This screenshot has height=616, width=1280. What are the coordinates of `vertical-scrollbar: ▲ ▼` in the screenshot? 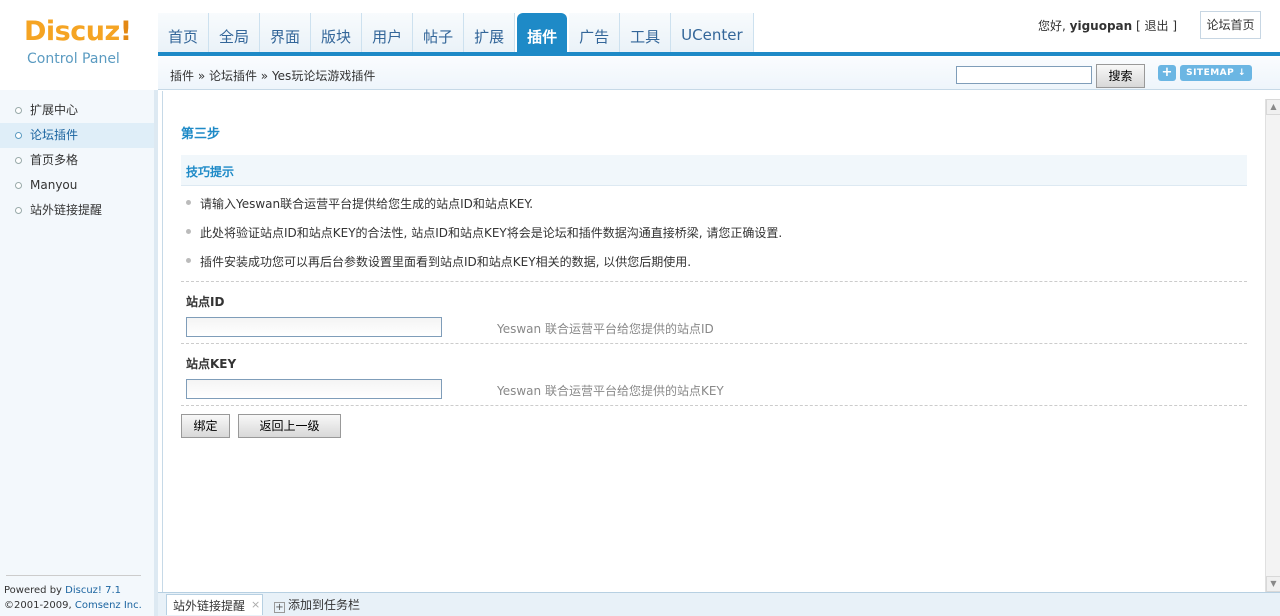 It's located at (1272, 345).